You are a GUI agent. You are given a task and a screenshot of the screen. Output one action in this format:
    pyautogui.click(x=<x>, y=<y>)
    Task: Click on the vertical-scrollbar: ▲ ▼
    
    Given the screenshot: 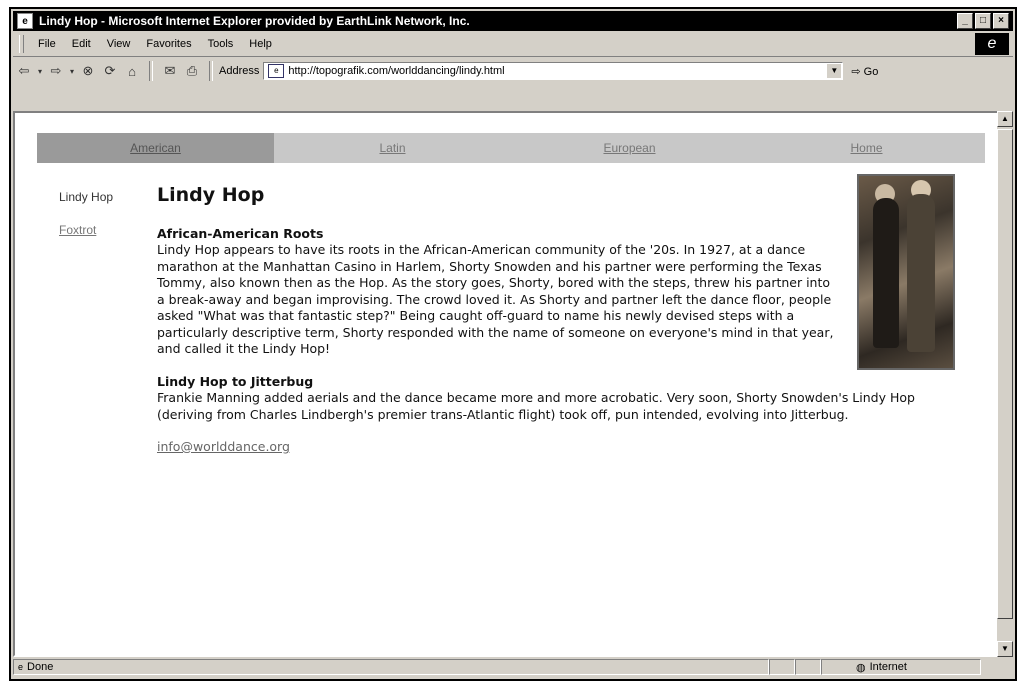 What is the action you would take?
    pyautogui.click(x=1005, y=384)
    